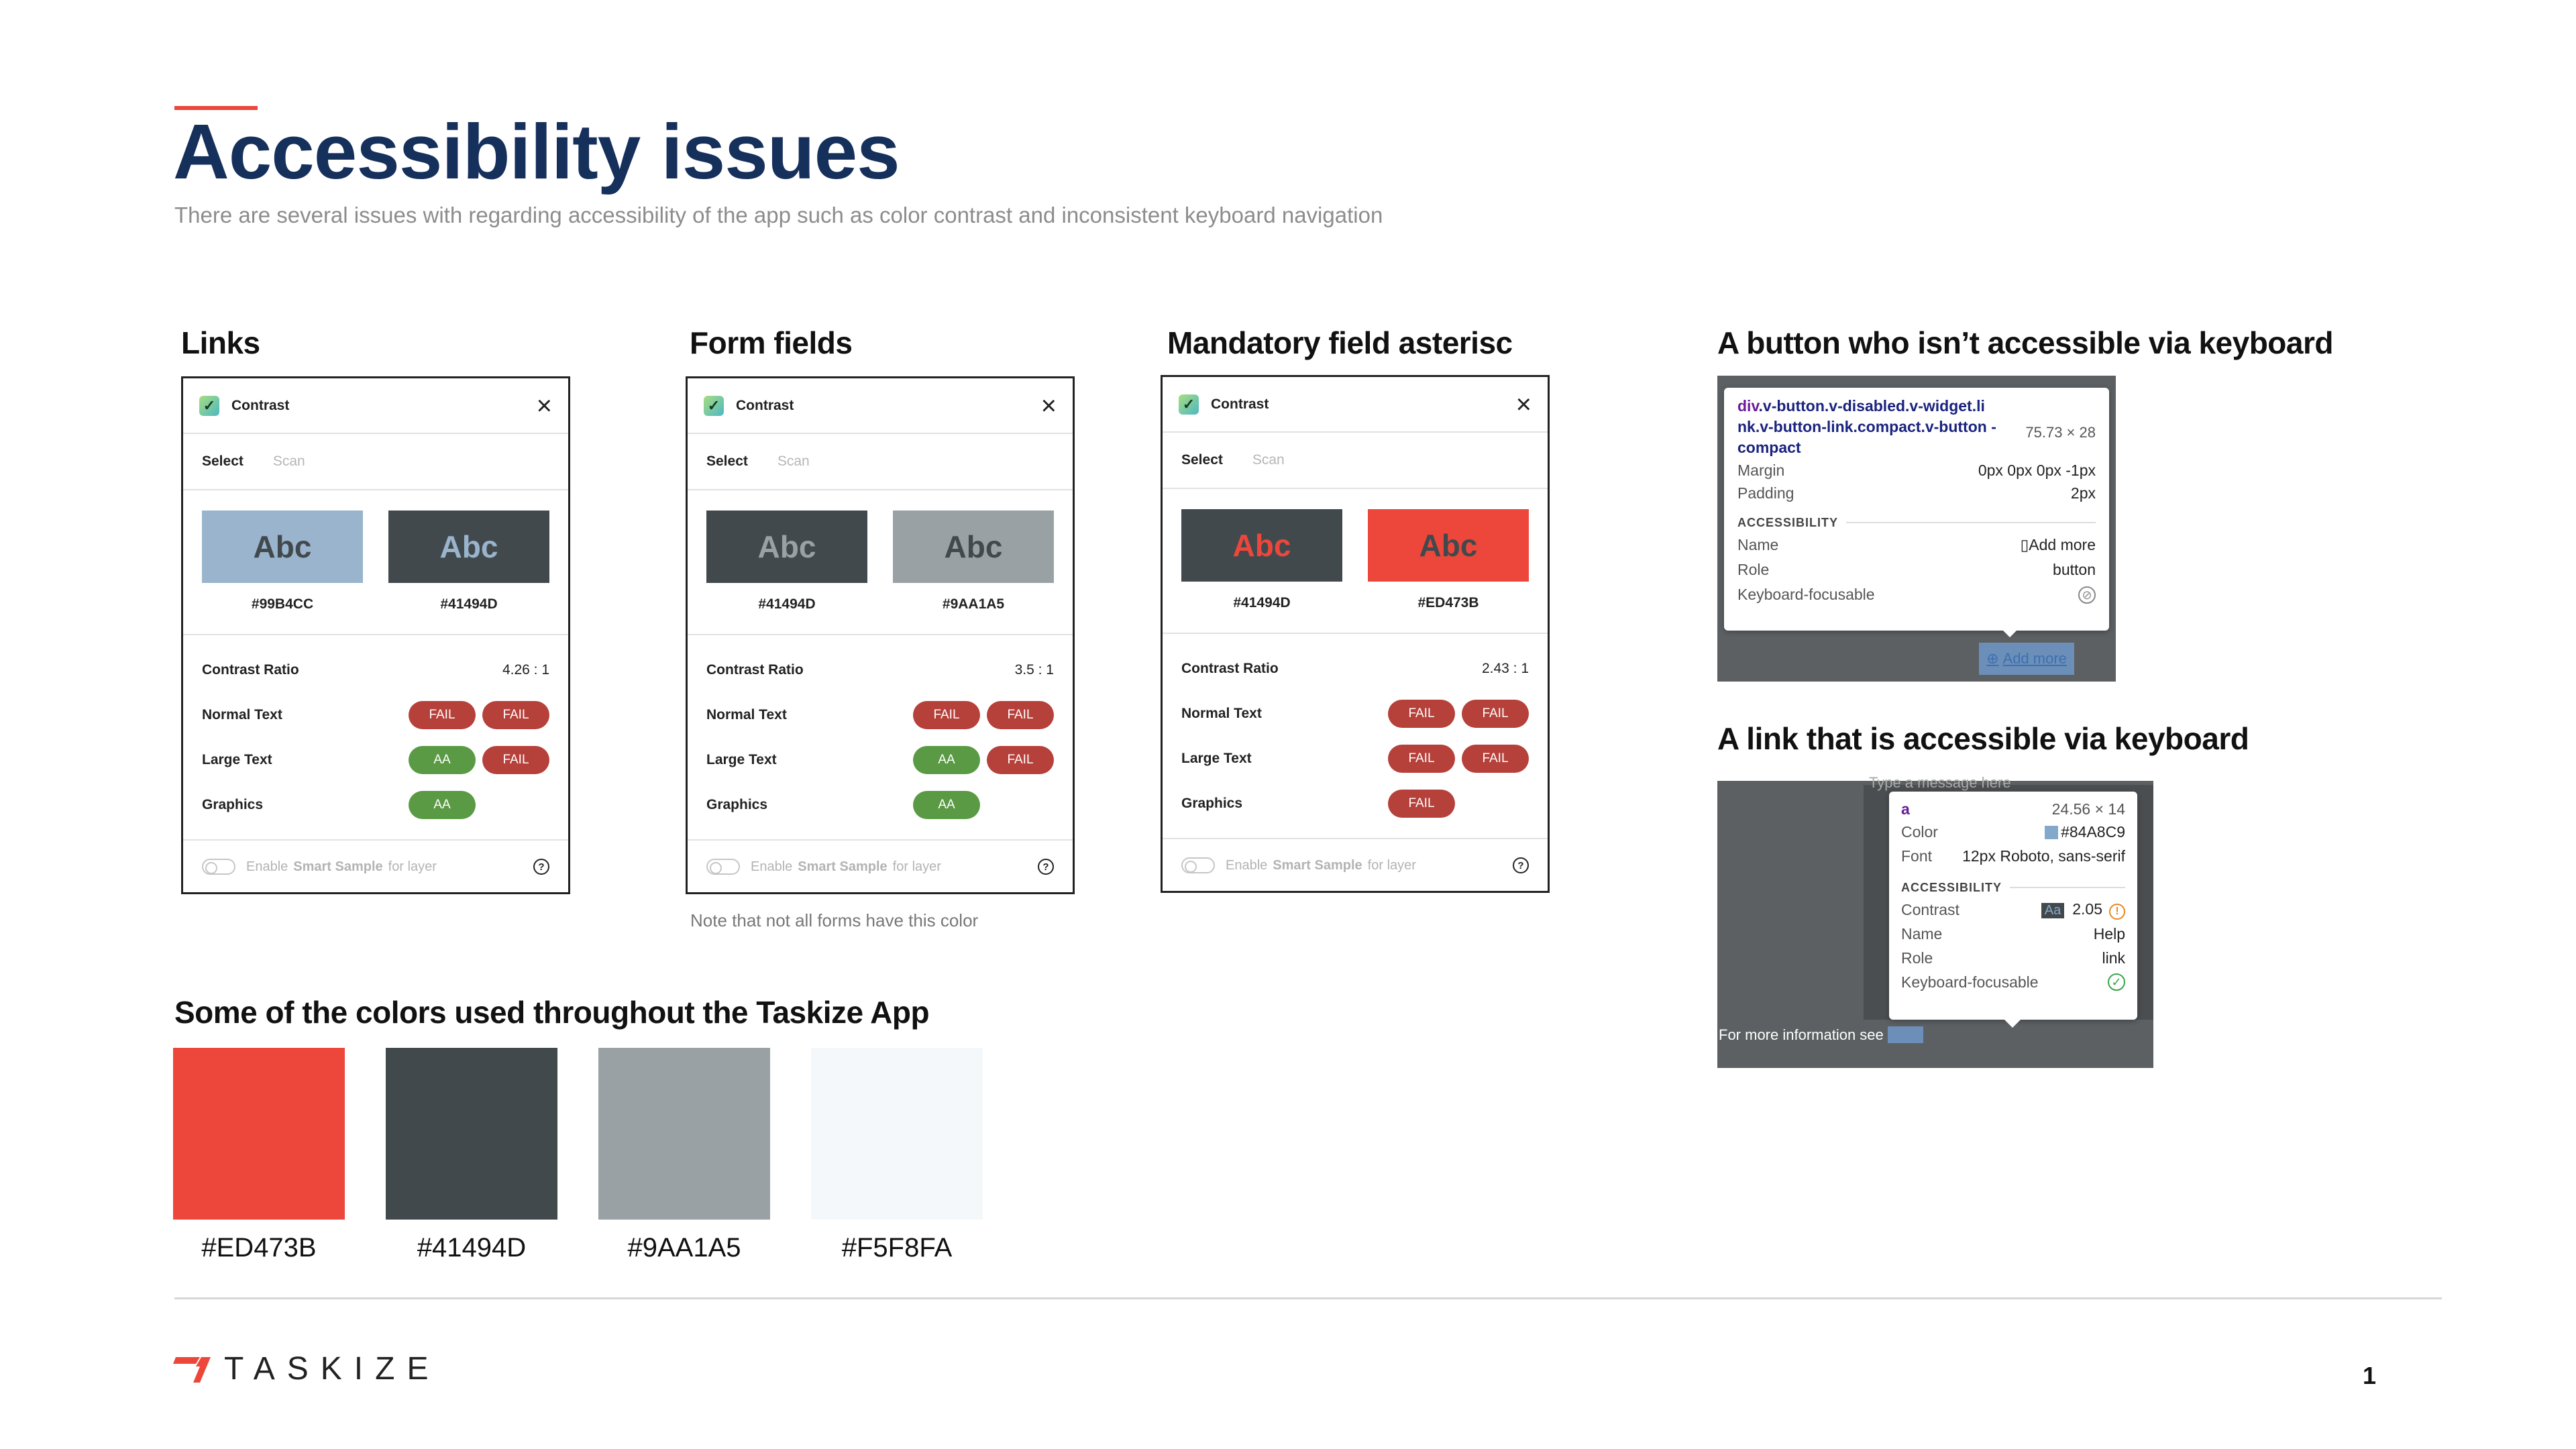 The image size is (2576, 1449). I want to click on not-focusable-icon: ⊘, so click(2087, 595).